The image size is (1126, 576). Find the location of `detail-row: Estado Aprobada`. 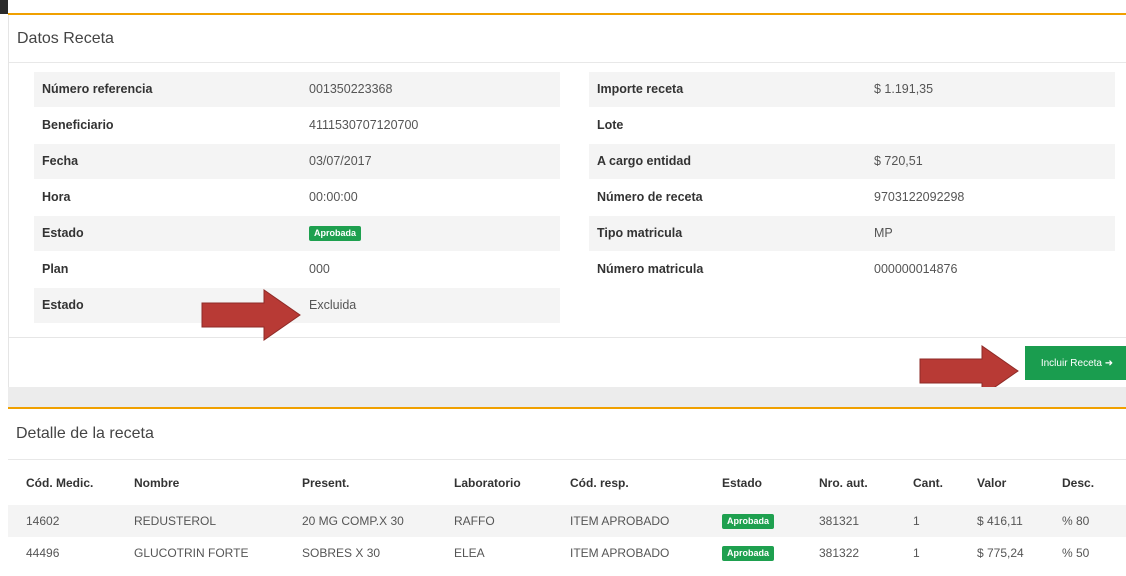

detail-row: Estado Aprobada is located at coordinates (297, 233).